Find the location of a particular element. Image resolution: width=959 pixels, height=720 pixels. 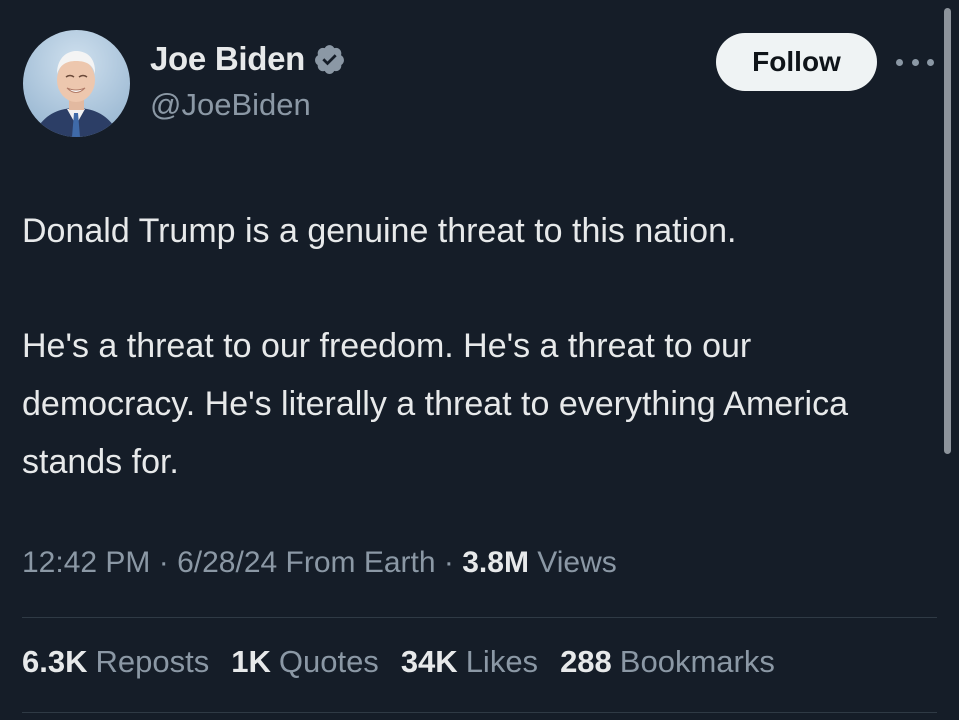

stat-count: 6.3K is located at coordinates (55, 661).